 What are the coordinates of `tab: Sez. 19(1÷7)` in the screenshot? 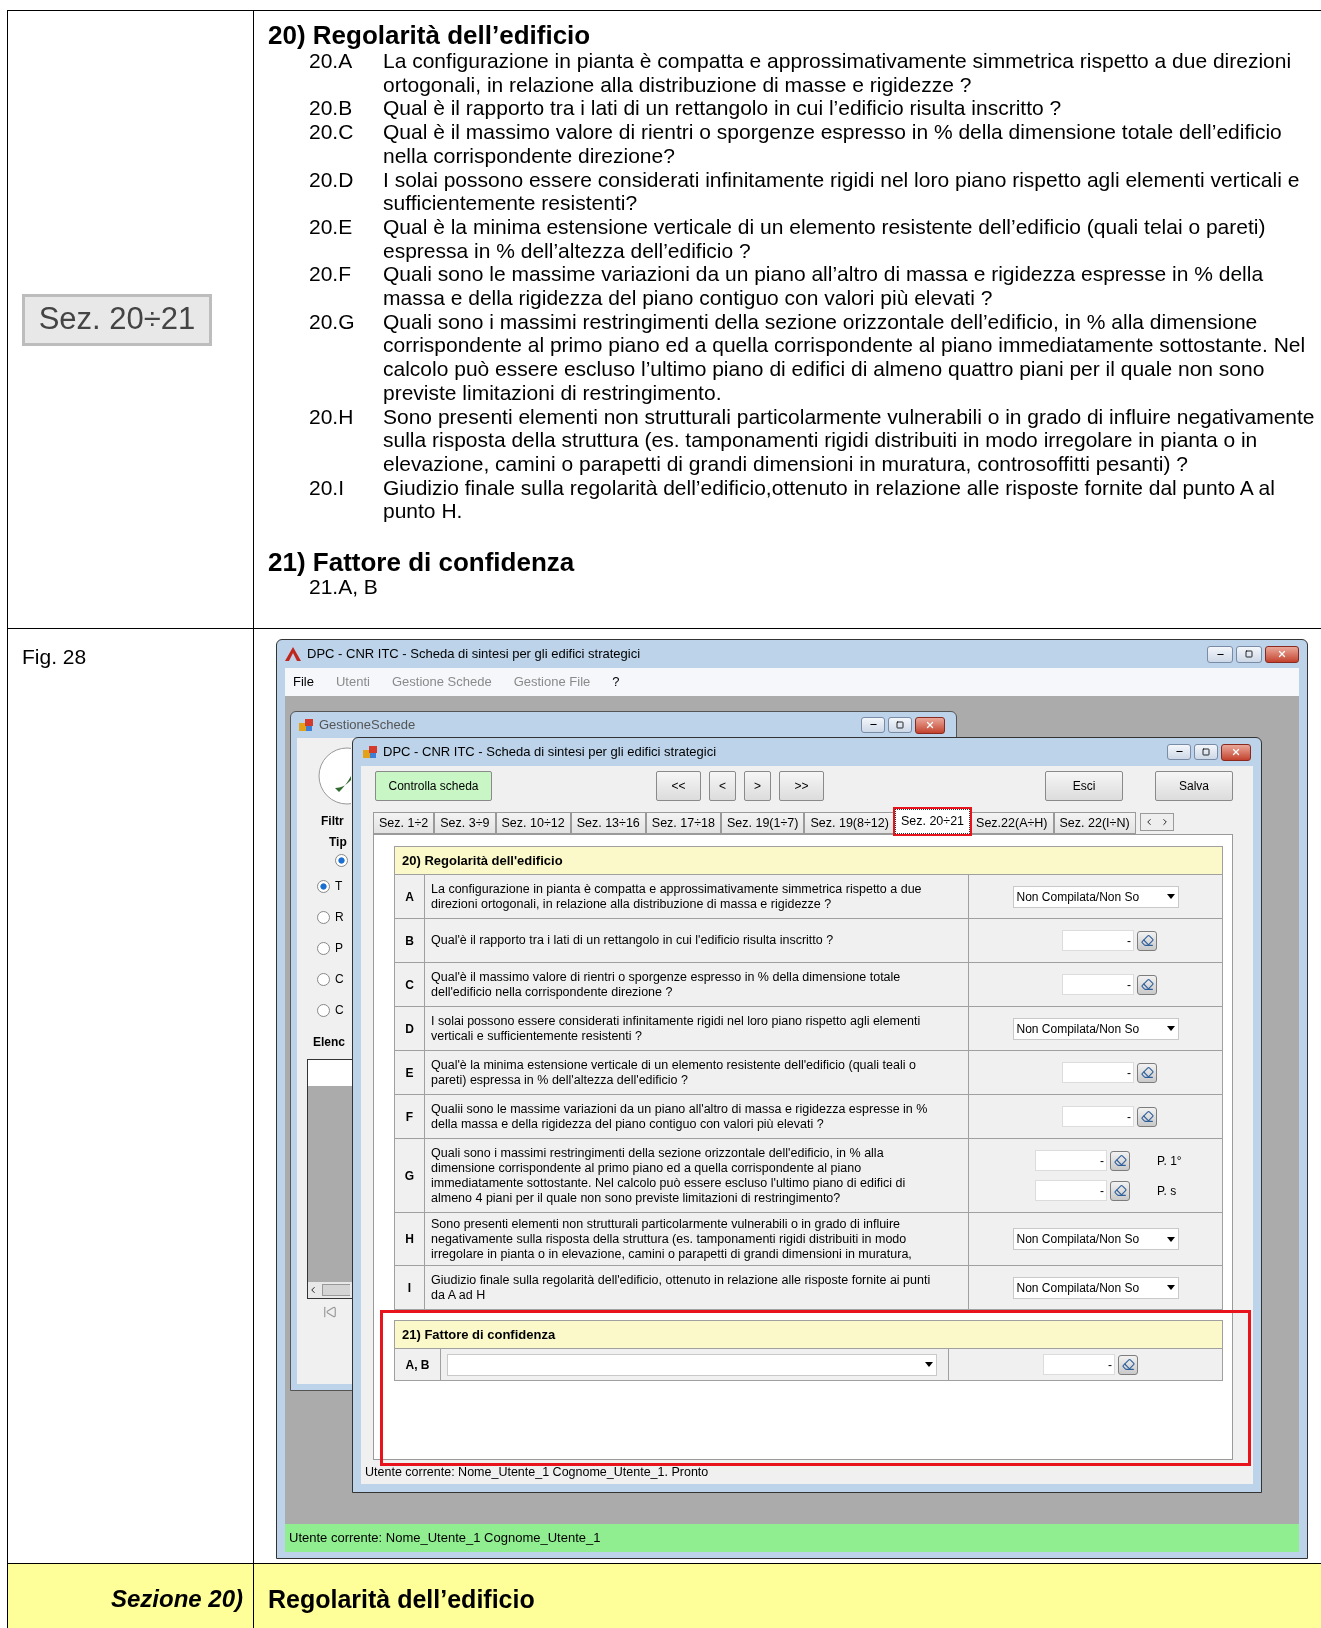 It's located at (762, 823).